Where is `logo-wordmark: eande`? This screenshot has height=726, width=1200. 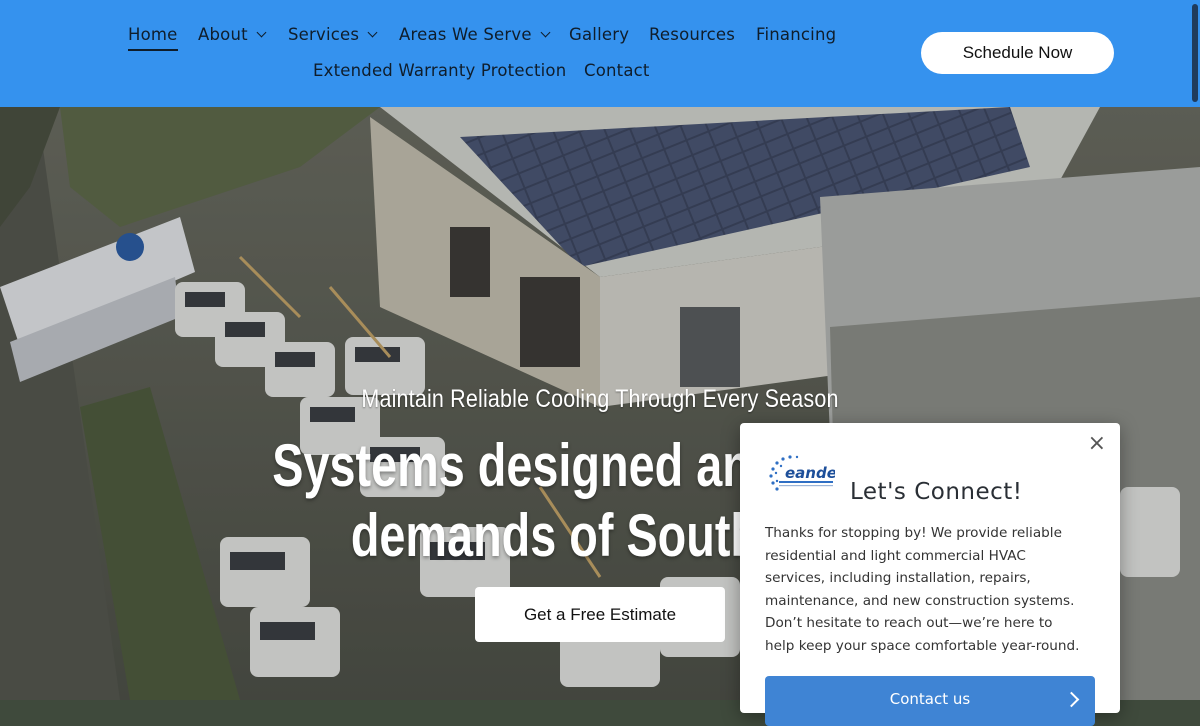
logo-wordmark: eande is located at coordinates (810, 473).